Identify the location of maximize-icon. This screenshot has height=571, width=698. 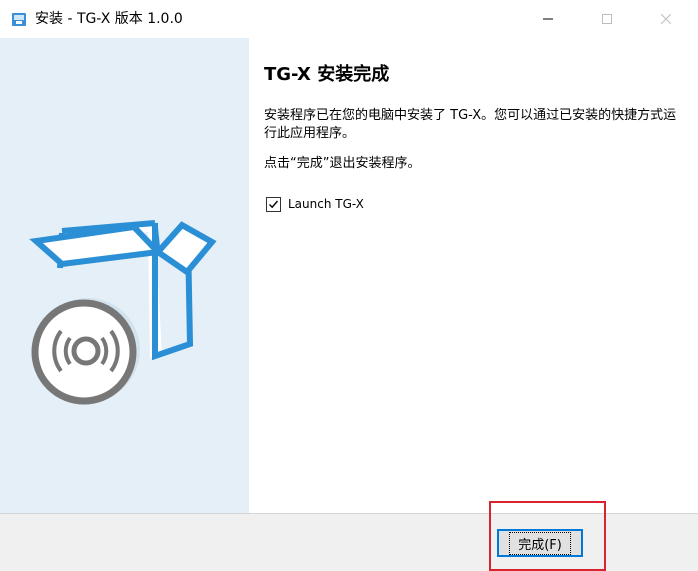
(607, 19).